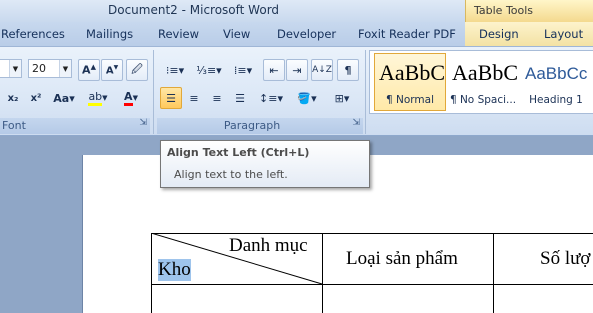 The width and height of the screenshot is (593, 313). I want to click on increase-indent-icon: ⇥, so click(297, 70).